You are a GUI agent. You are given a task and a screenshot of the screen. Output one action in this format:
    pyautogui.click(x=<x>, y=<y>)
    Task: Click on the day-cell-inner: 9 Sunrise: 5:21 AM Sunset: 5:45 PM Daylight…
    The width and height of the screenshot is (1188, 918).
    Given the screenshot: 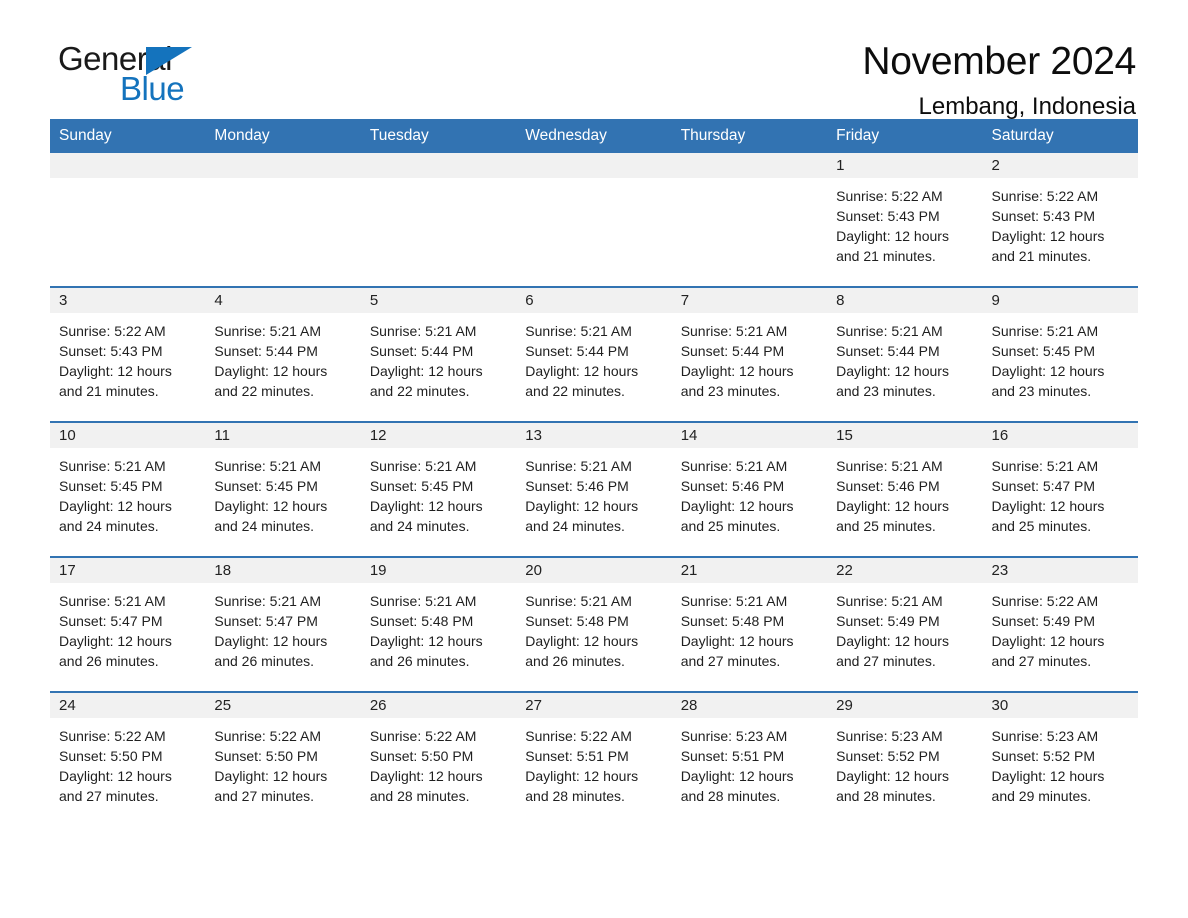 What is the action you would take?
    pyautogui.click(x=1060, y=354)
    